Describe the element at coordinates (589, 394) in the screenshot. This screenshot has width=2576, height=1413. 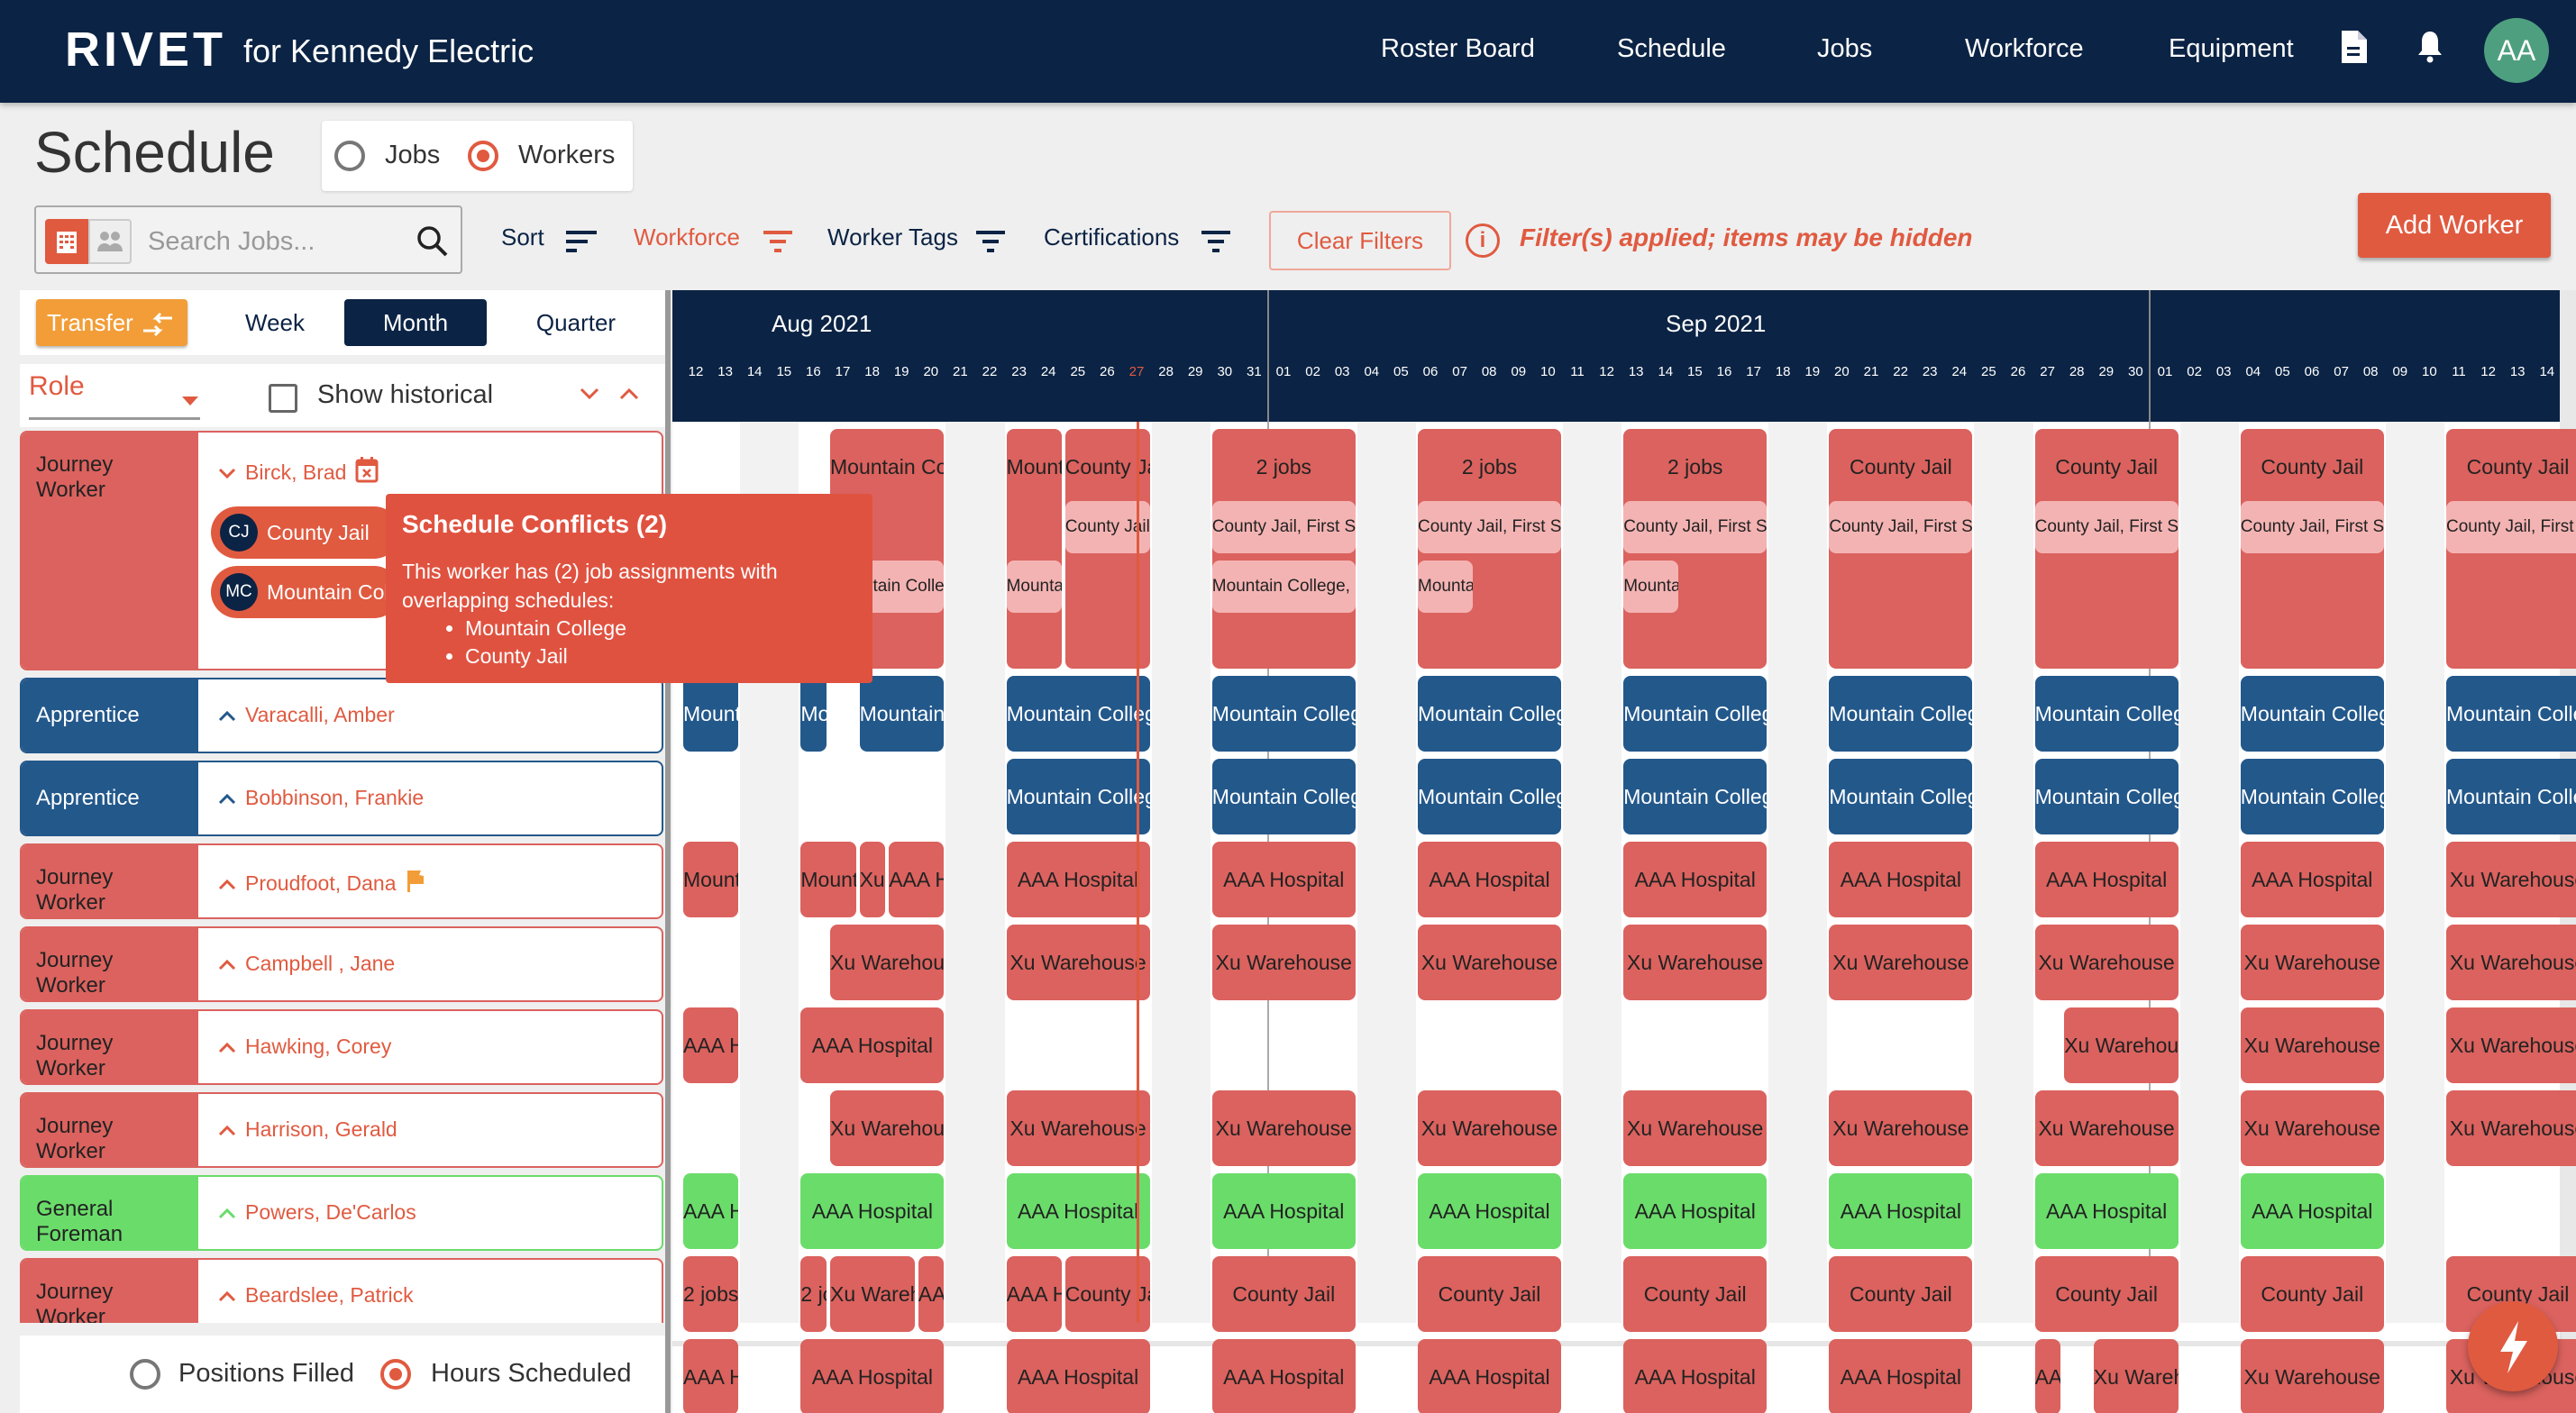
I see `collapse-all-chevron-icon` at that location.